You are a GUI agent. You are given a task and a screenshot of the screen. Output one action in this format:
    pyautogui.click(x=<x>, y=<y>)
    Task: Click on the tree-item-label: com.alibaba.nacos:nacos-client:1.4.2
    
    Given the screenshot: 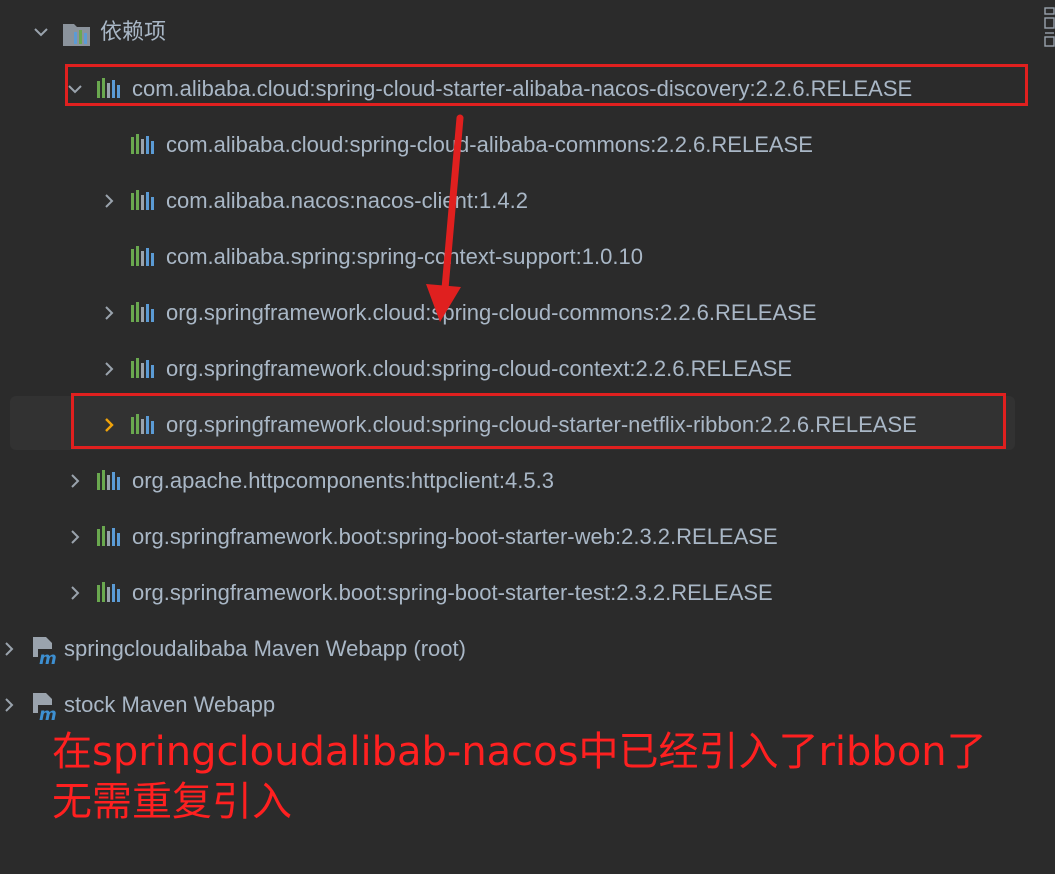 What is the action you would take?
    pyautogui.click(x=347, y=200)
    